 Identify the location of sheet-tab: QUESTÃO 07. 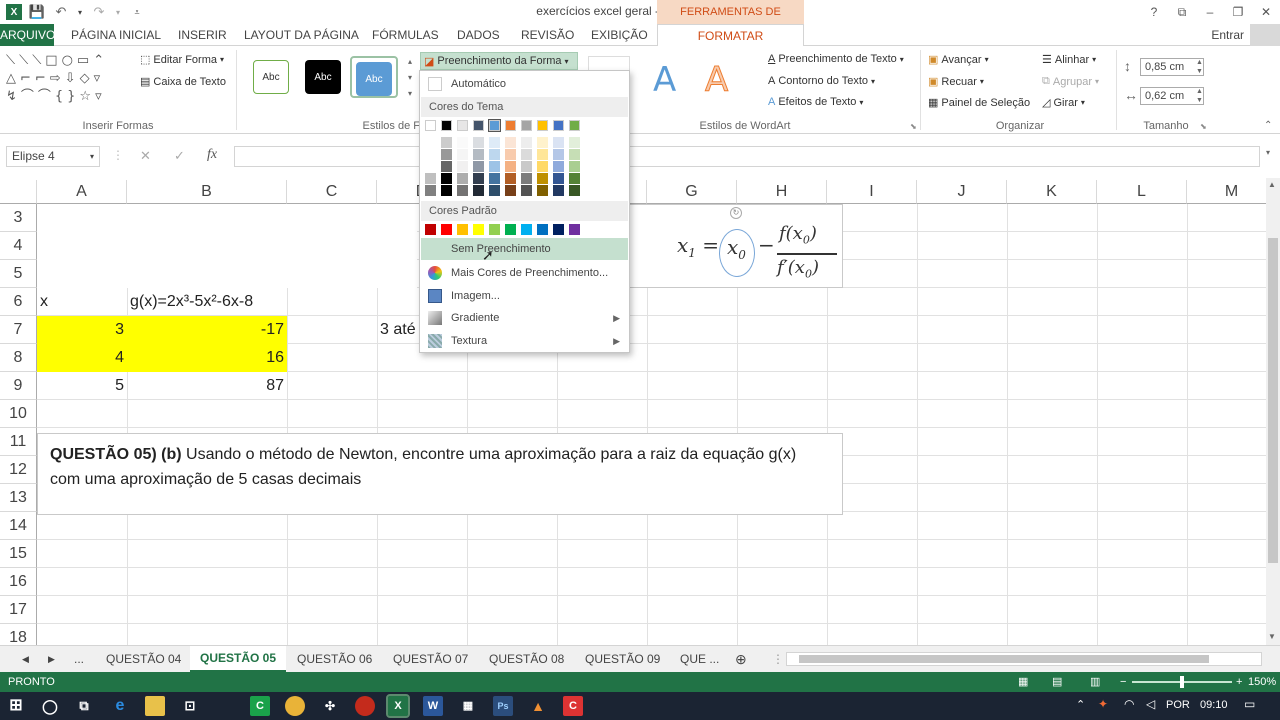
(430, 660).